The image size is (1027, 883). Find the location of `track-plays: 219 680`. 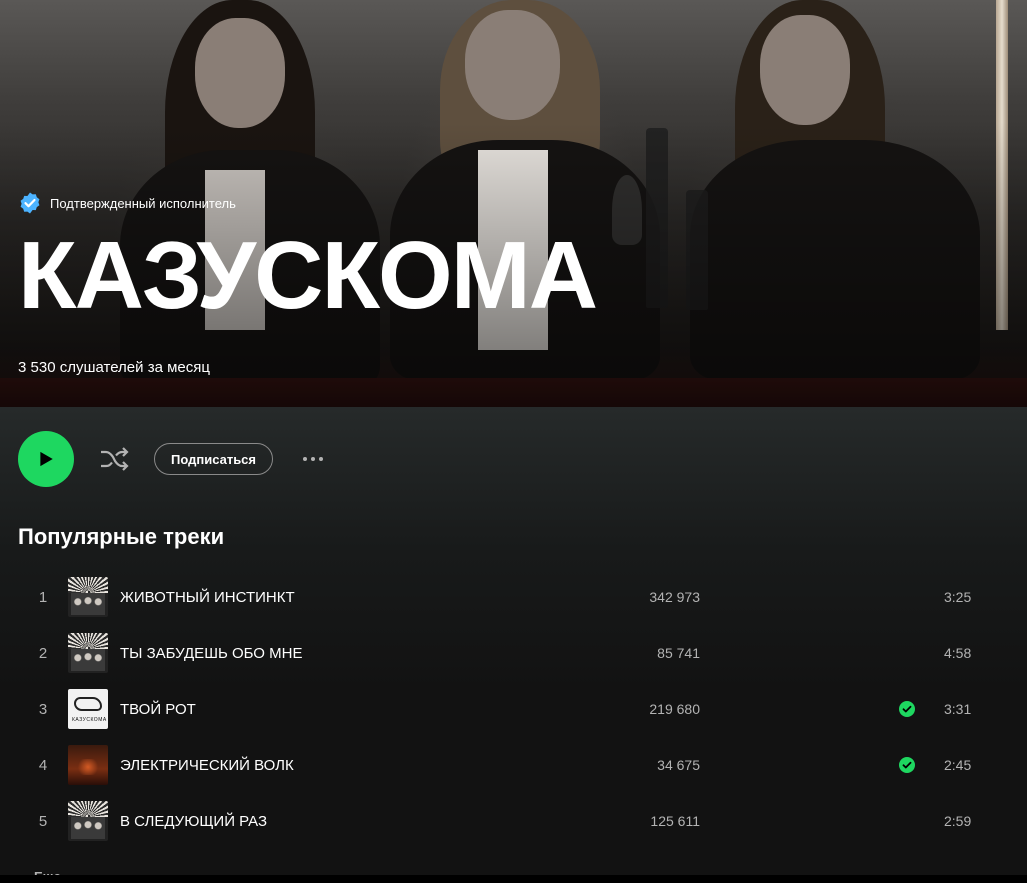

track-plays: 219 680 is located at coordinates (674, 709).